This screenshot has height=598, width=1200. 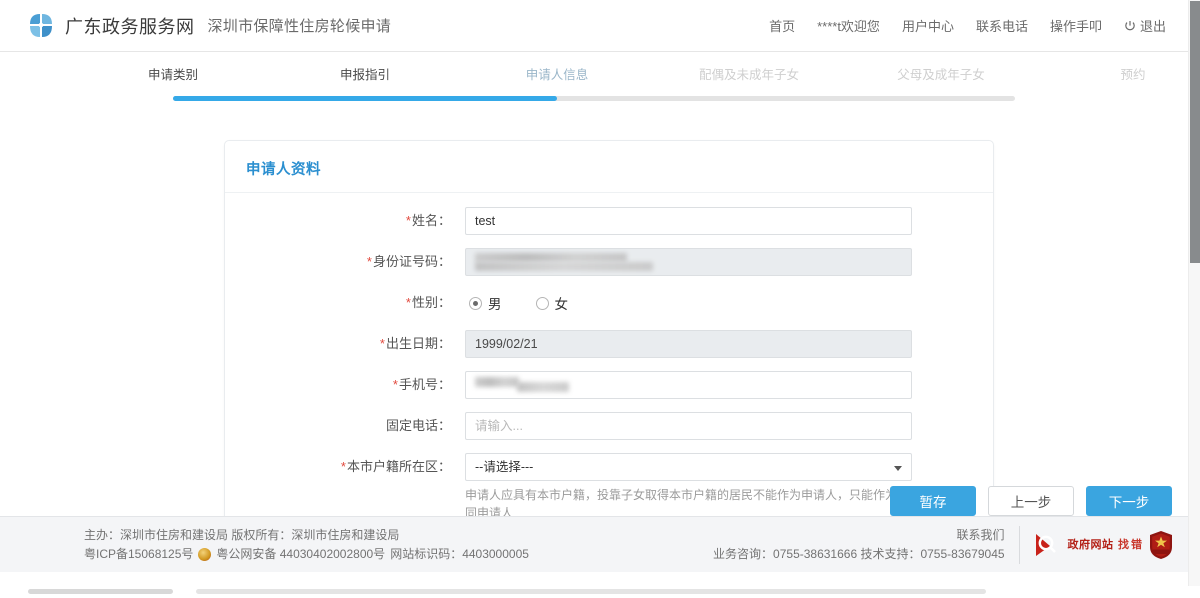 What do you see at coordinates (395, 466) in the screenshot?
I see `label-district: *本市户籍所在区：` at bounding box center [395, 466].